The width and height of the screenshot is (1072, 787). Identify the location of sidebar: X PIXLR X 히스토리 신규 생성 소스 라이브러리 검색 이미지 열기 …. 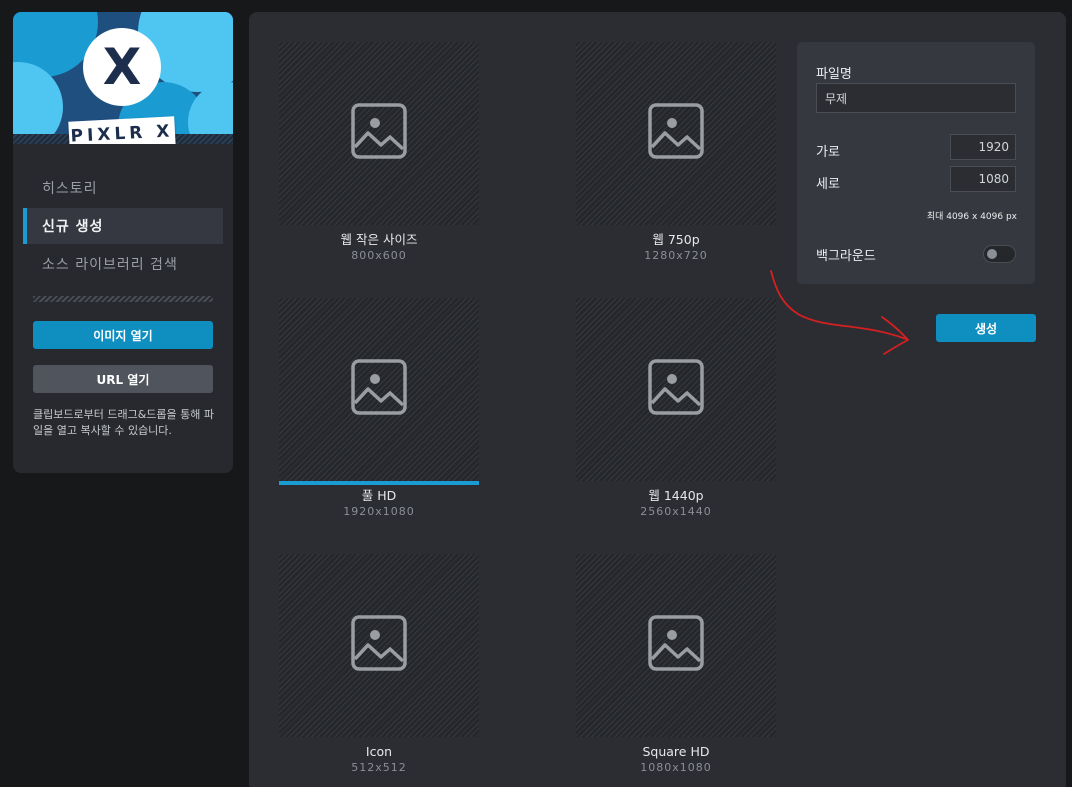
(123, 242).